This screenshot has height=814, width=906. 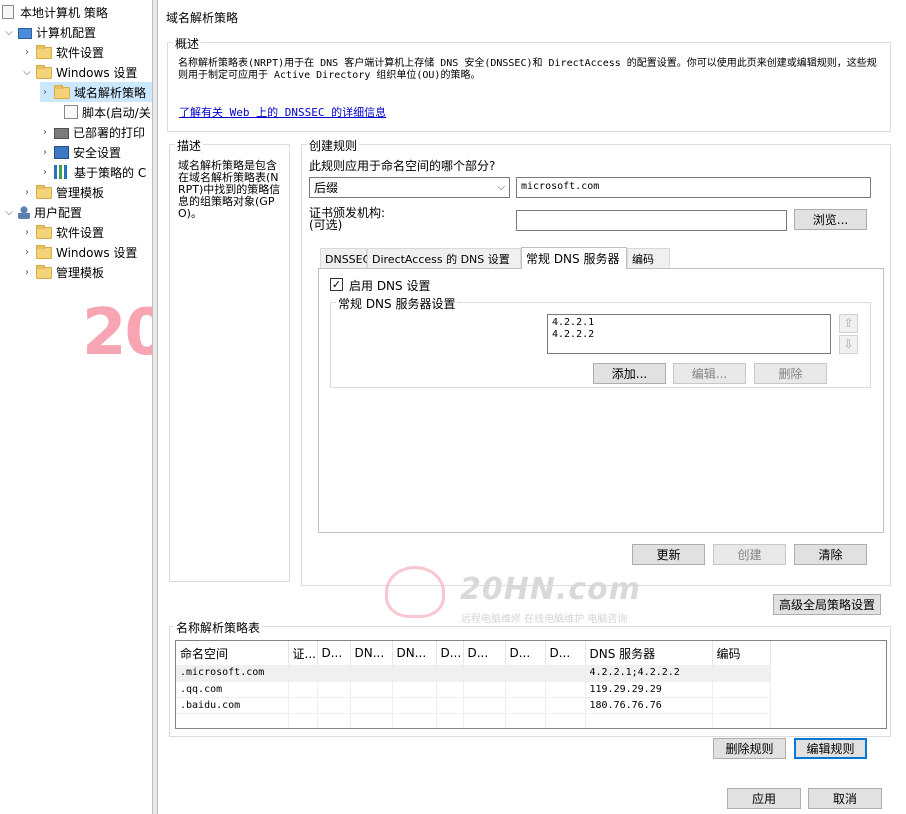 I want to click on tree-item-nrpt: › 域名解析策略, so click(x=96, y=92).